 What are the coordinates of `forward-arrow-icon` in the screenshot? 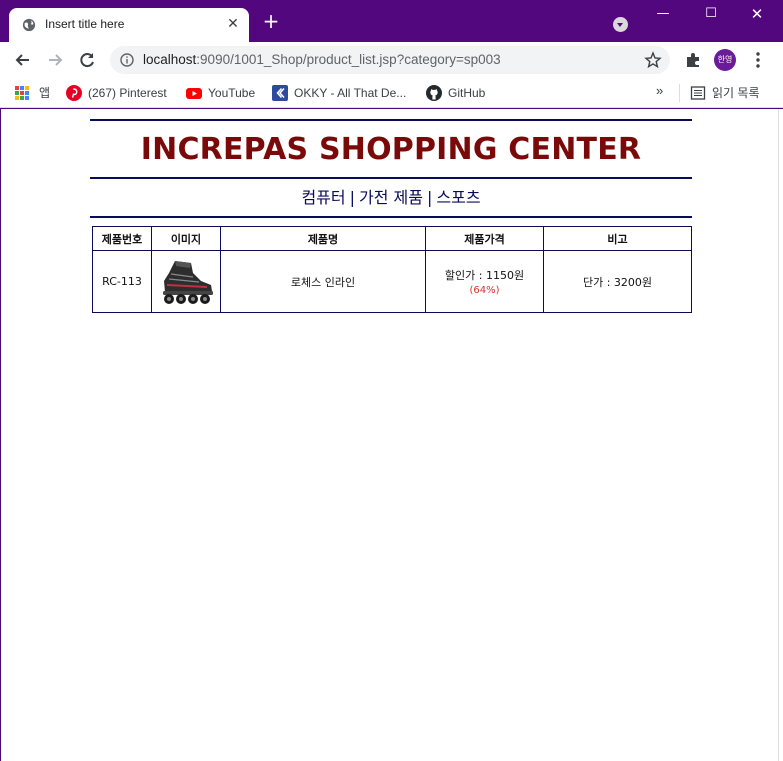 It's located at (55, 60).